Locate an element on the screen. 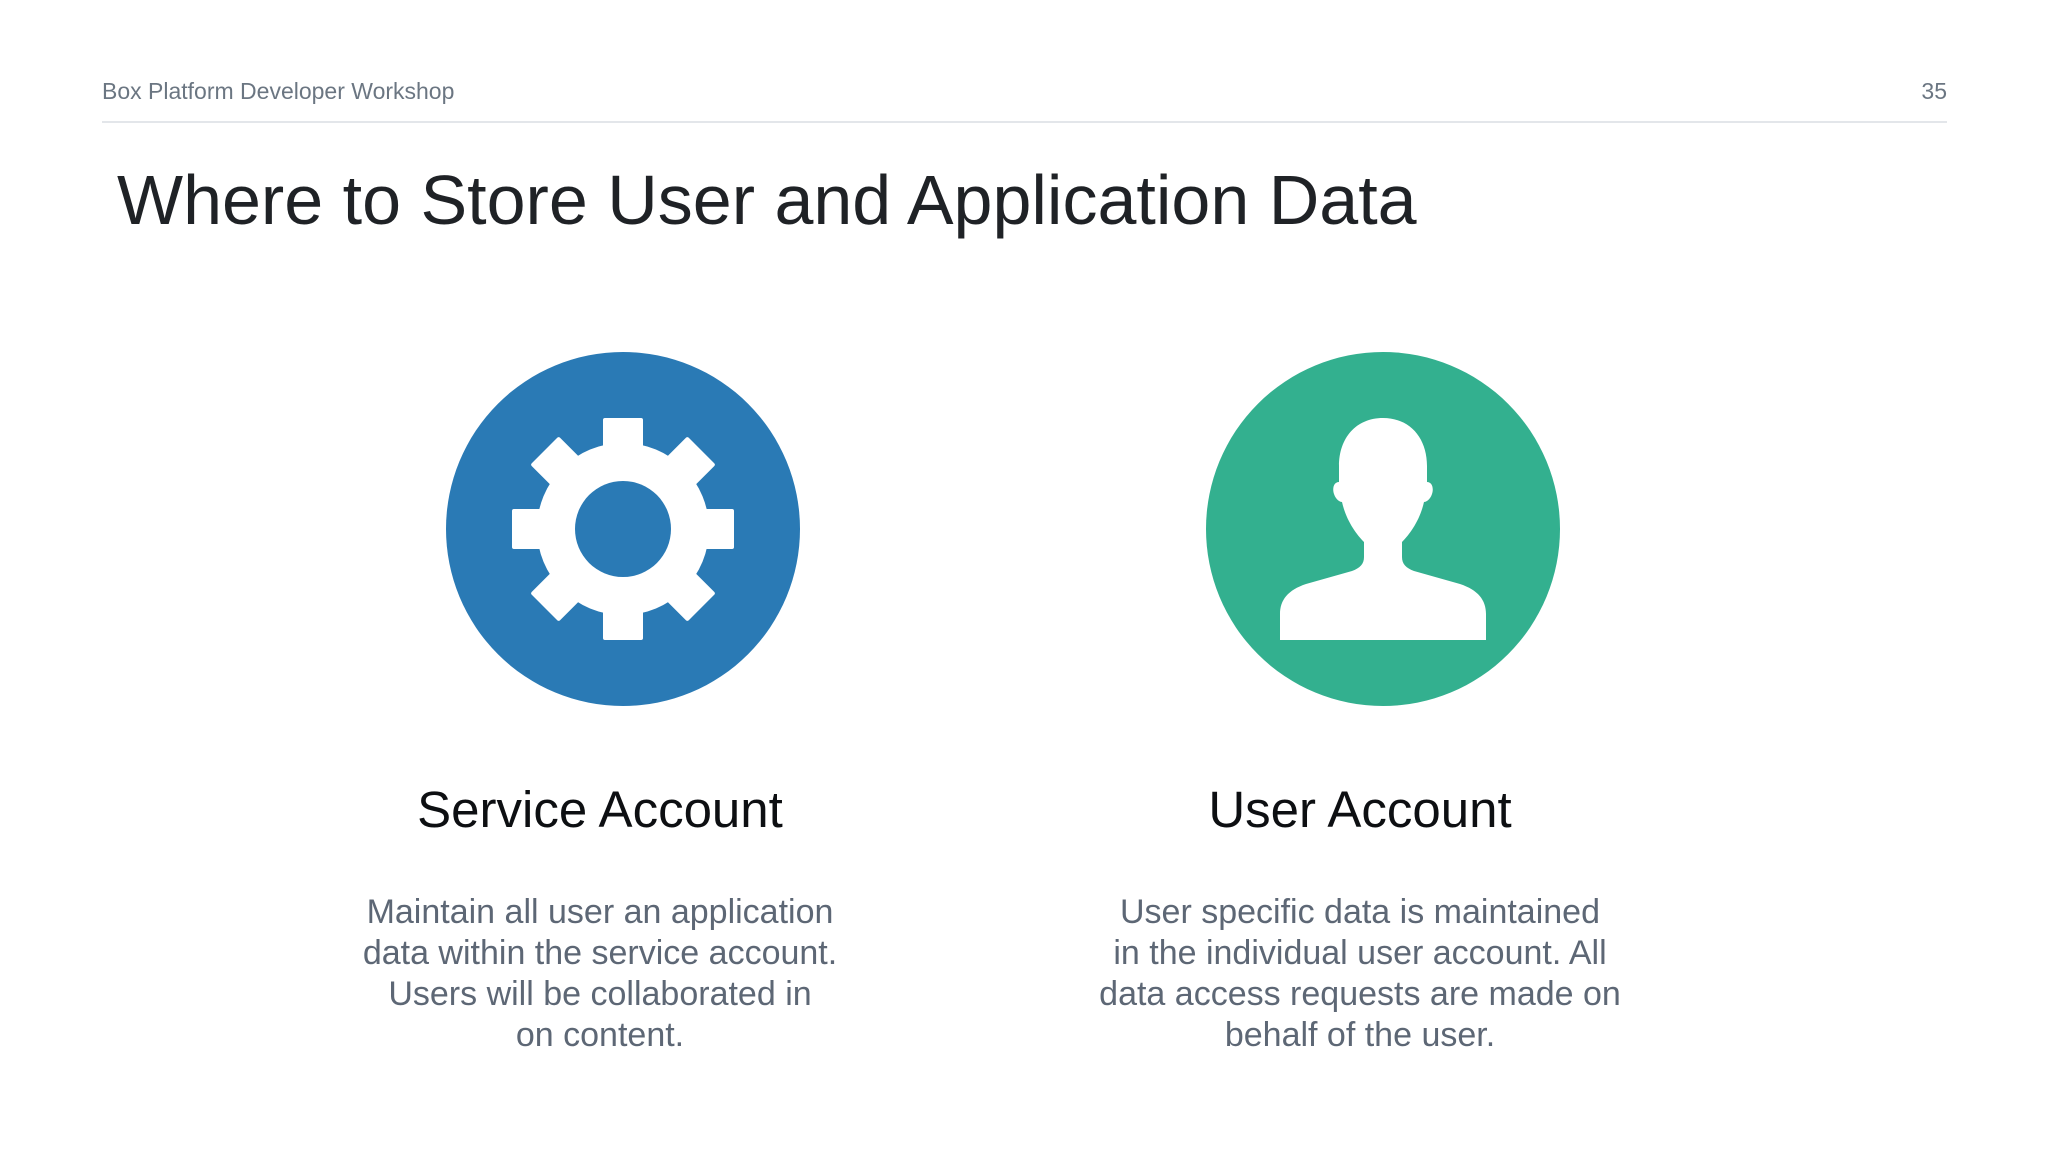 The width and height of the screenshot is (2048, 1152). user-icon is located at coordinates (1383, 529).